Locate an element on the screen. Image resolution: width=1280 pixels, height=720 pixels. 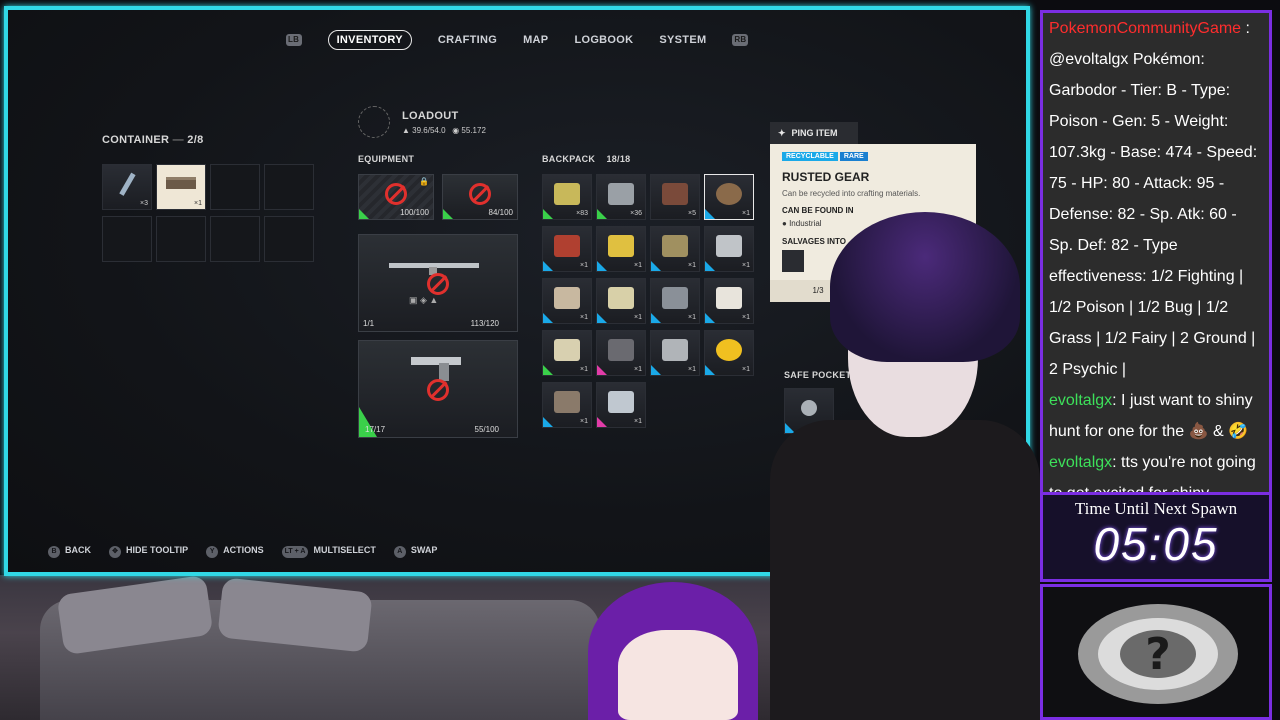
backpack-slot: ×36 is located at coordinates (621, 197).